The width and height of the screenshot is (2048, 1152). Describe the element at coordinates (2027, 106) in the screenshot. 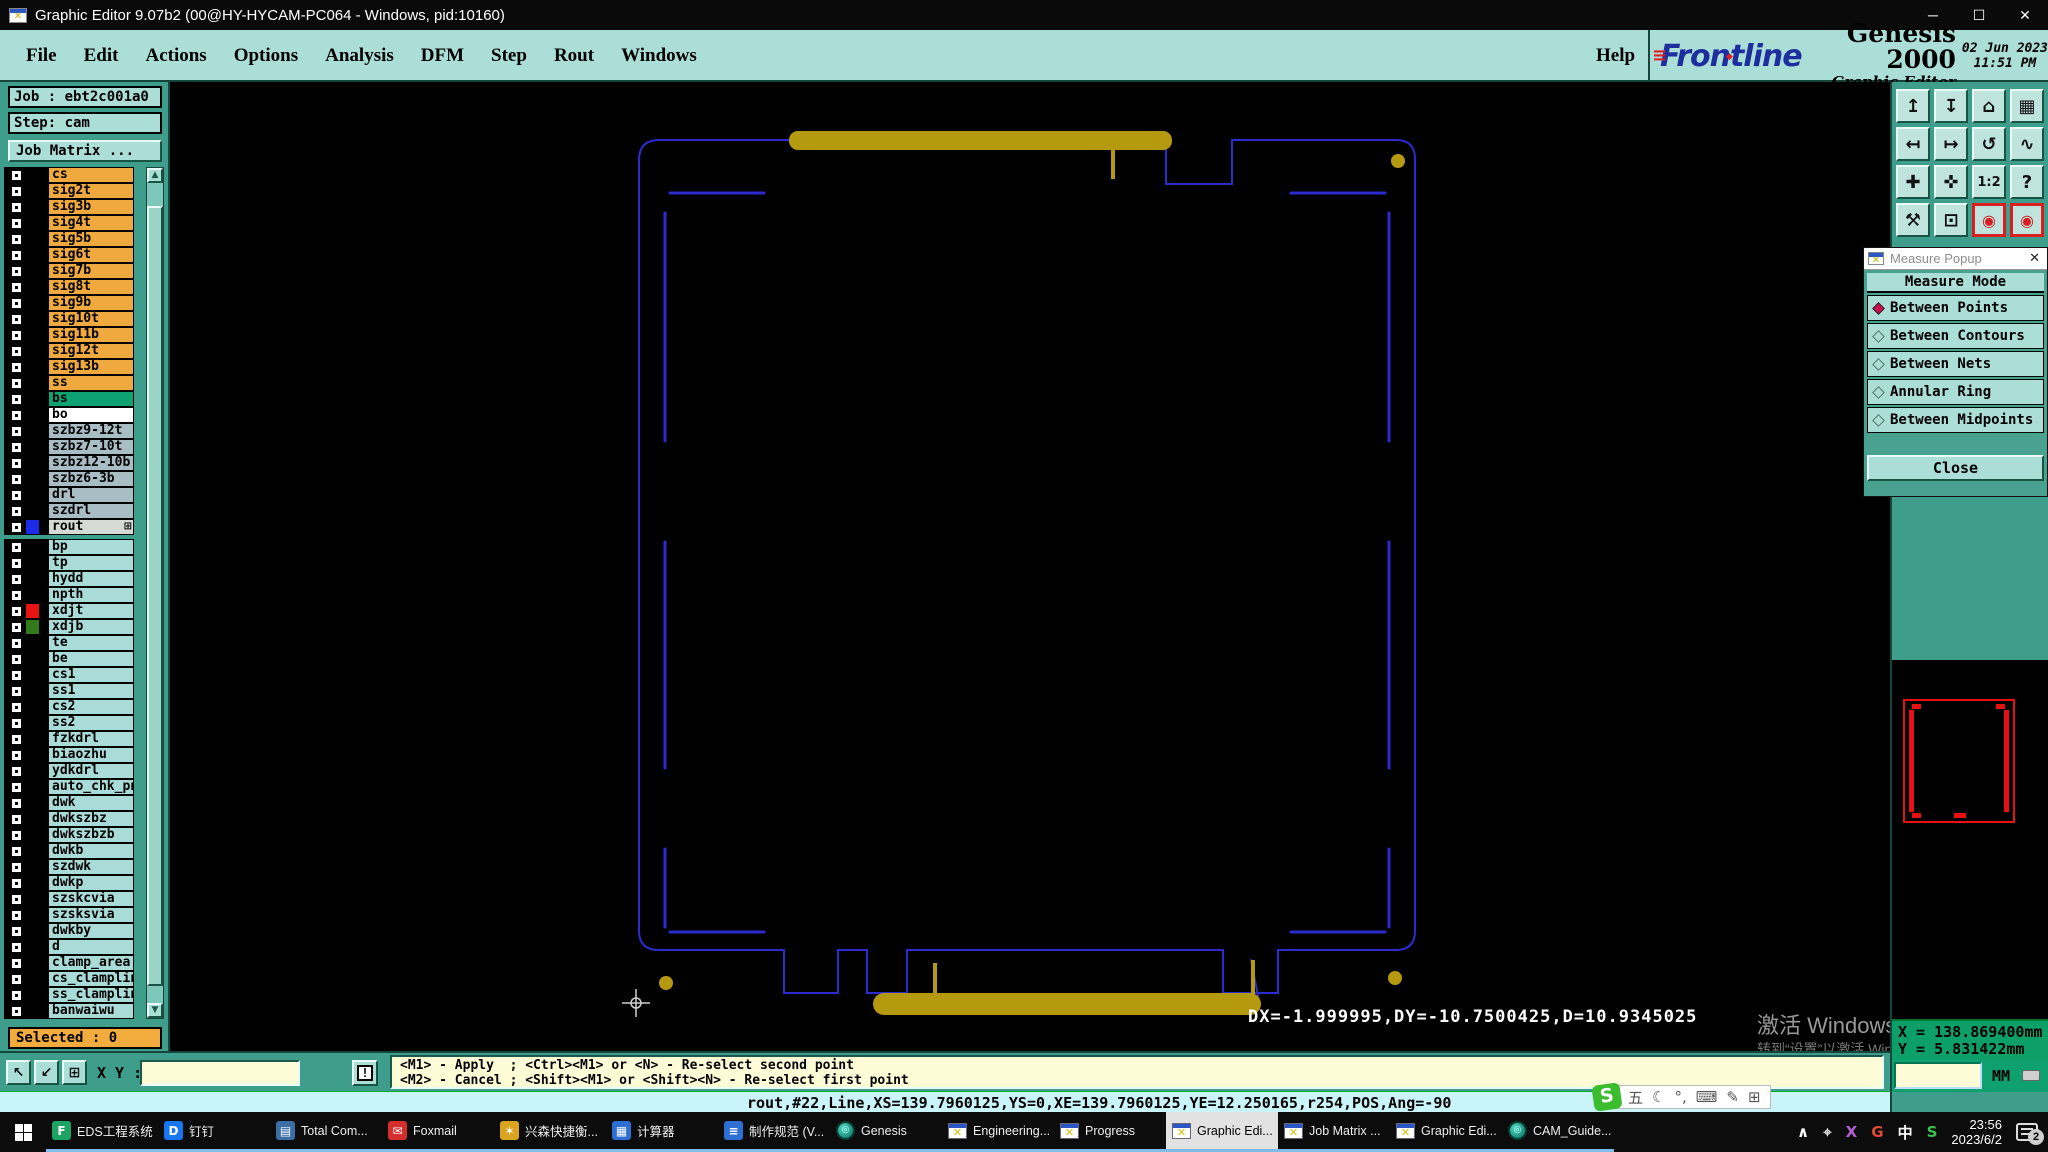

I see `xy-panes-icon: ▦` at that location.